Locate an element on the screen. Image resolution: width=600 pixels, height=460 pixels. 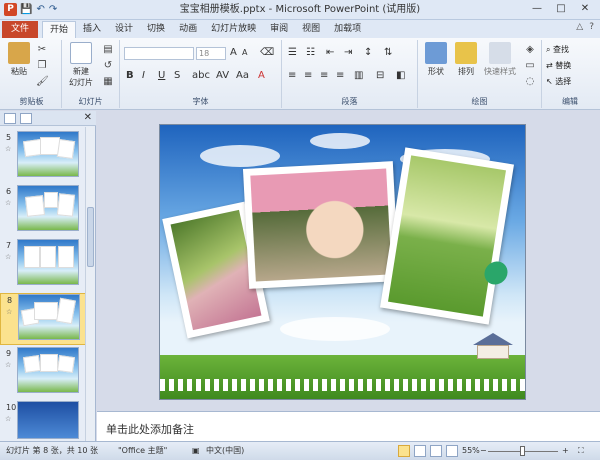
slide-sorter-icon is located at coordinates (420, 451).